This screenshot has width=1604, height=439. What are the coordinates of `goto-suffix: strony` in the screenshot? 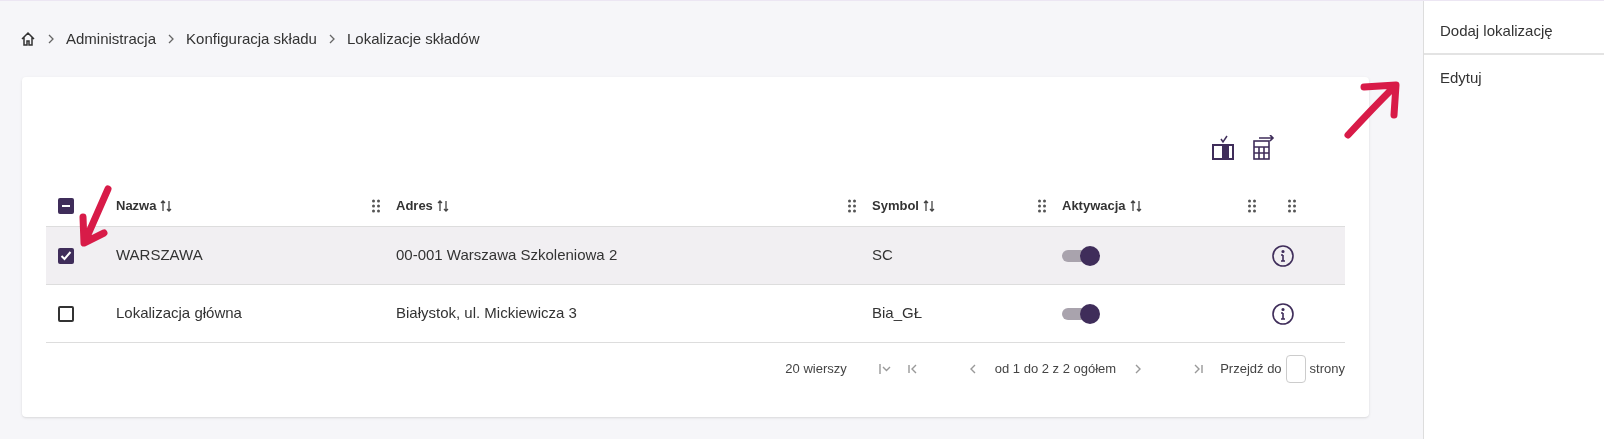 It's located at (1327, 369).